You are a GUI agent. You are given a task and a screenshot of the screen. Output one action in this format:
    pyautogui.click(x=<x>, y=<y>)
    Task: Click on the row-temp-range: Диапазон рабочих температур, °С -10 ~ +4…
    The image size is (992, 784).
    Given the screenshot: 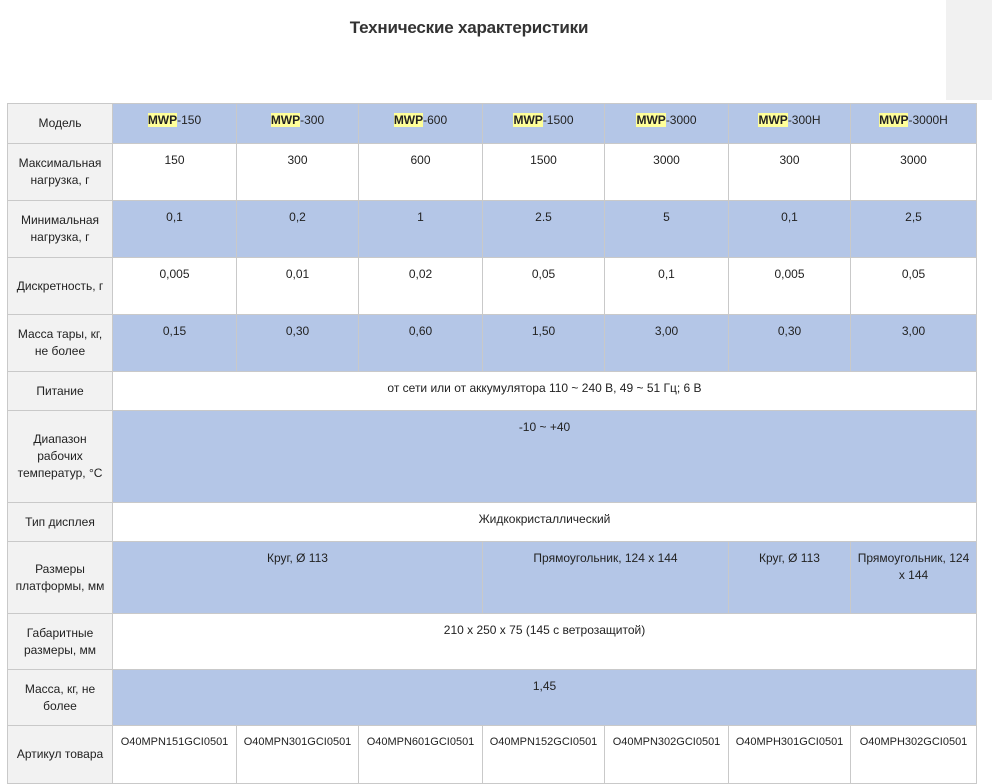 What is the action you would take?
    pyautogui.click(x=492, y=456)
    